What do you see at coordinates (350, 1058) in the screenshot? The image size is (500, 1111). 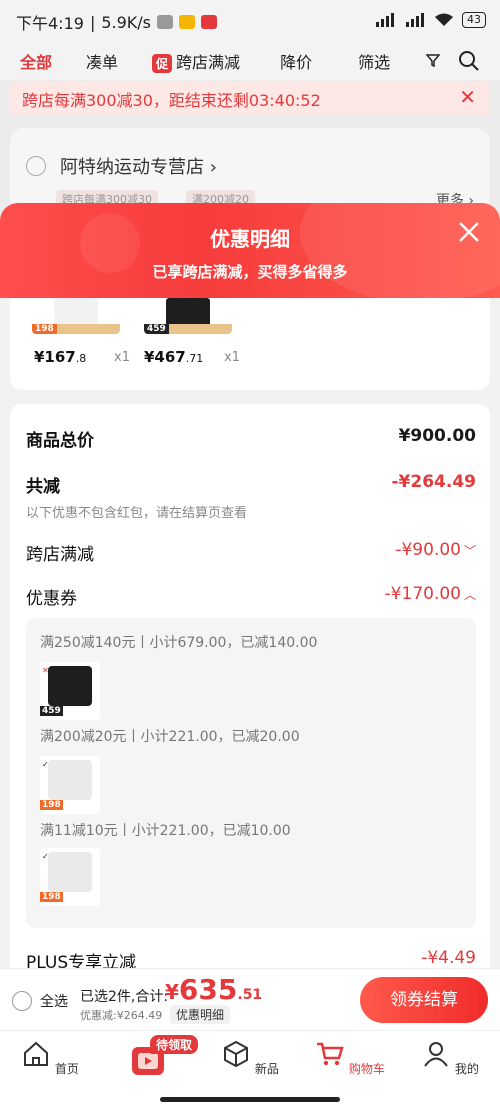 I see `tab-cart: 购物车` at bounding box center [350, 1058].